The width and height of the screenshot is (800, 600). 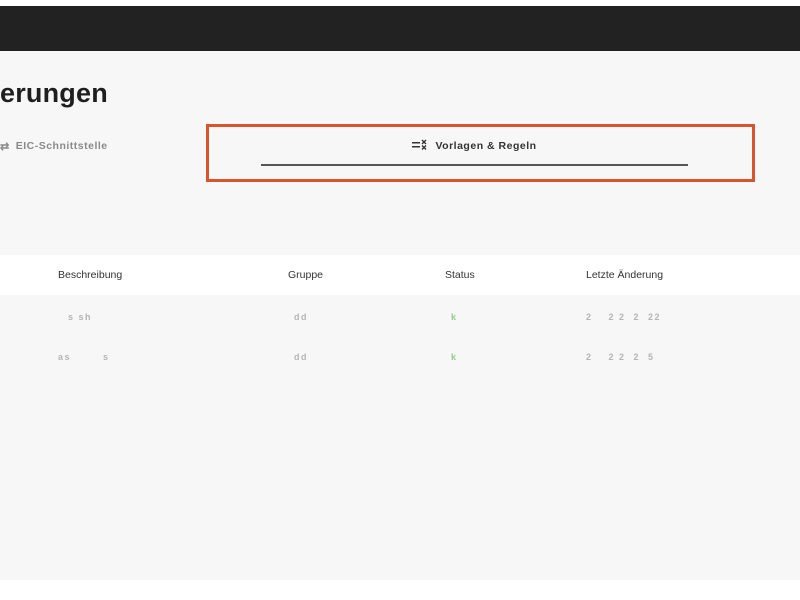 I want to click on cell-beschreibung: as s, so click(x=84, y=357).